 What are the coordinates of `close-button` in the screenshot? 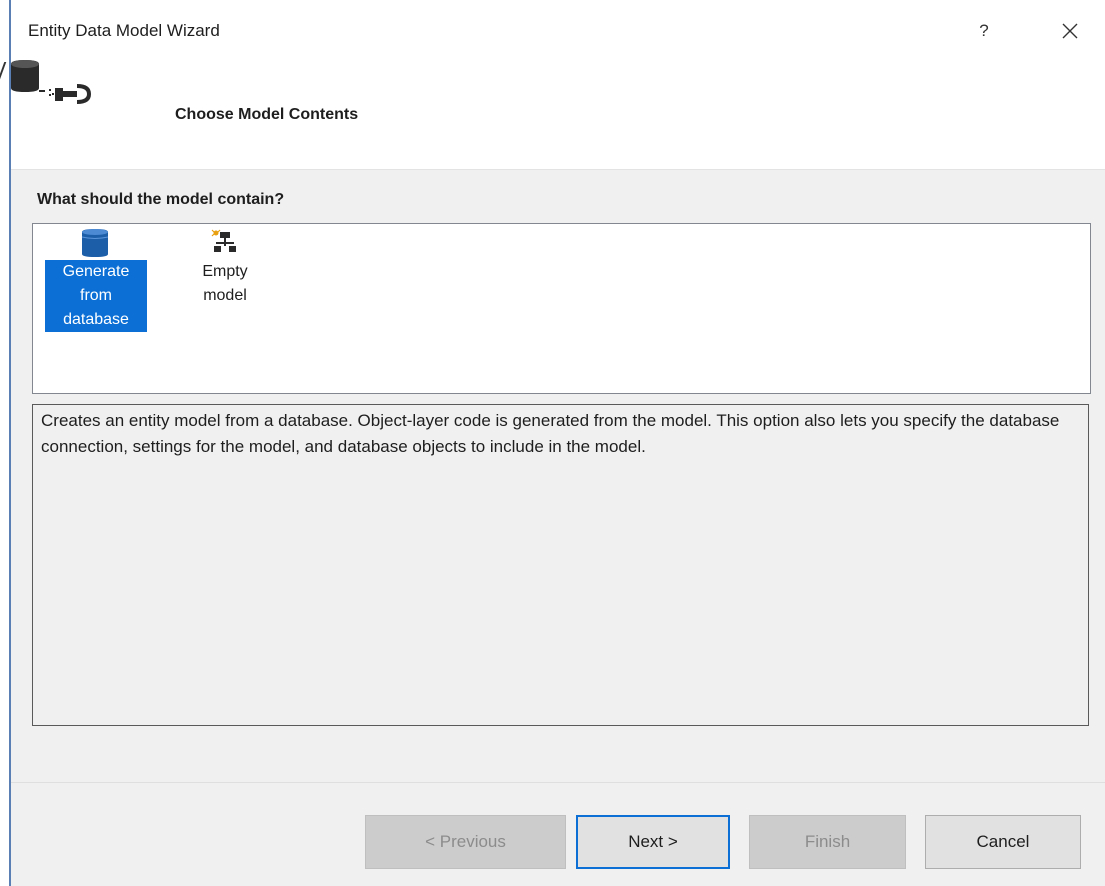 It's located at (1070, 31).